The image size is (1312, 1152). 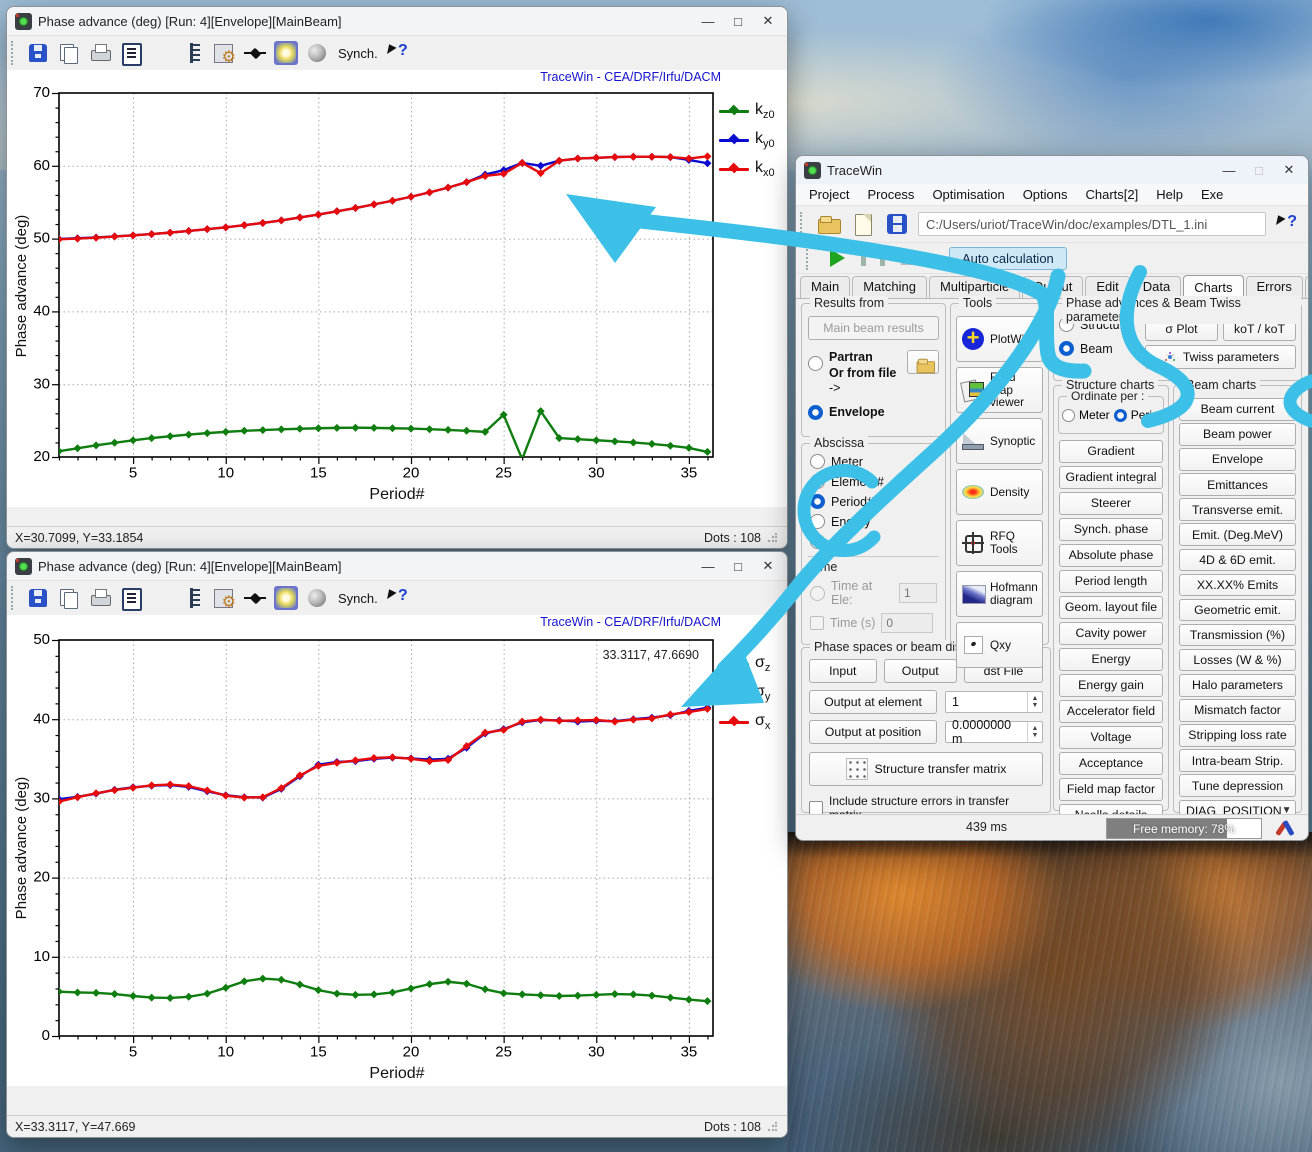 I want to click on abscissa-option-: β, so click(x=873, y=541).